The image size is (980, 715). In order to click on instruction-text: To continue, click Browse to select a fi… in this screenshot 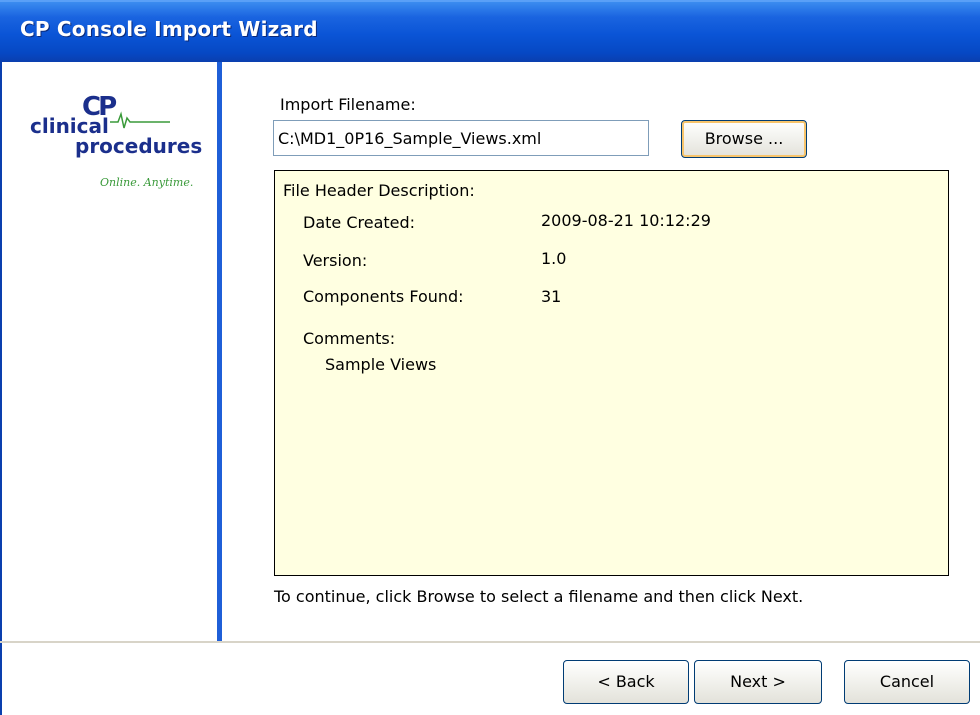, I will do `click(539, 596)`.